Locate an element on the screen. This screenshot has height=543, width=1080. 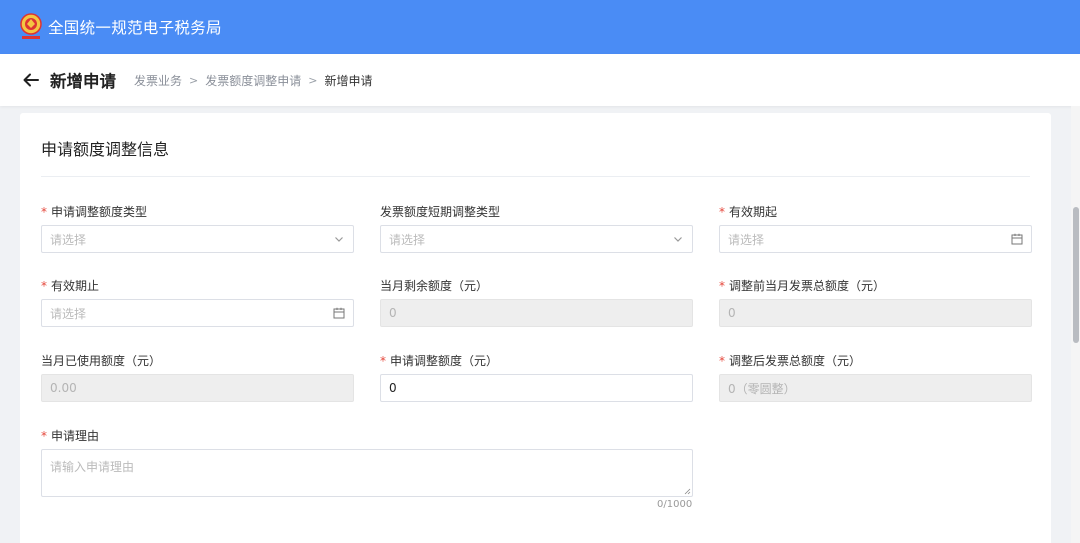
reason-textarea: 请输入申请理由 is located at coordinates (367, 473).